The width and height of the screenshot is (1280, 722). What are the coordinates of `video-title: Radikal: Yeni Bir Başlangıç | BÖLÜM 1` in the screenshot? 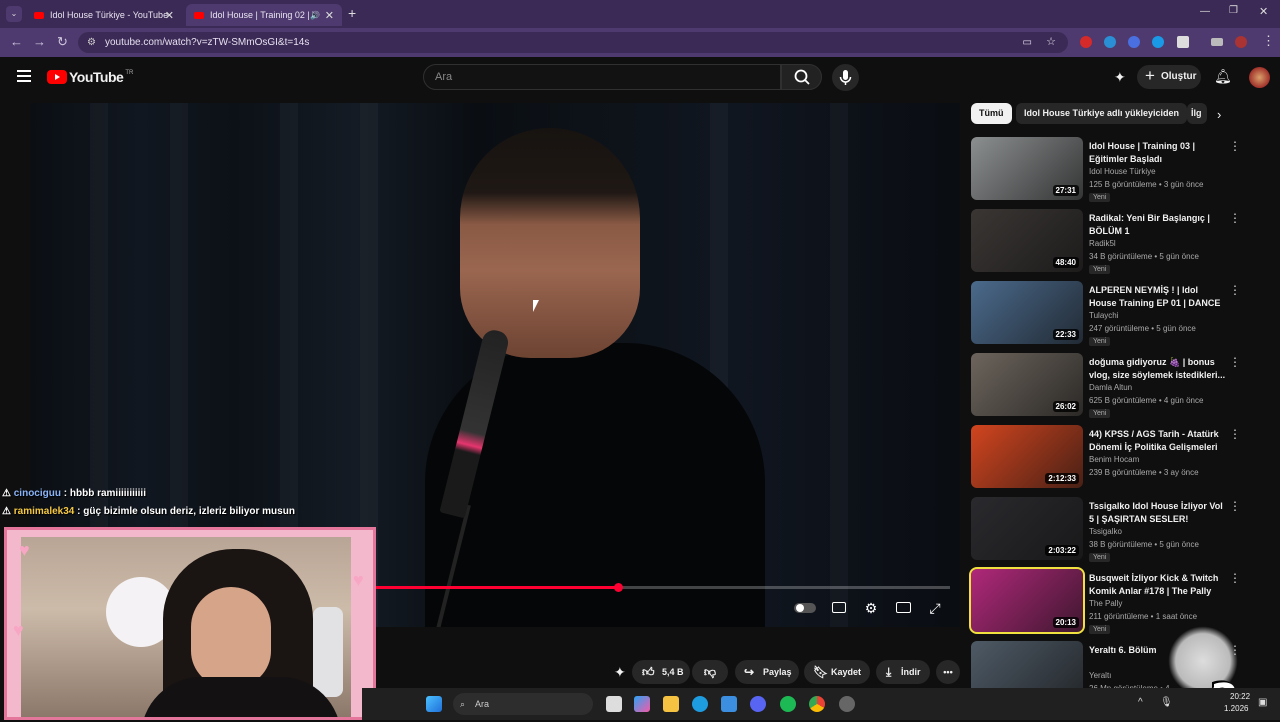 It's located at (1158, 225).